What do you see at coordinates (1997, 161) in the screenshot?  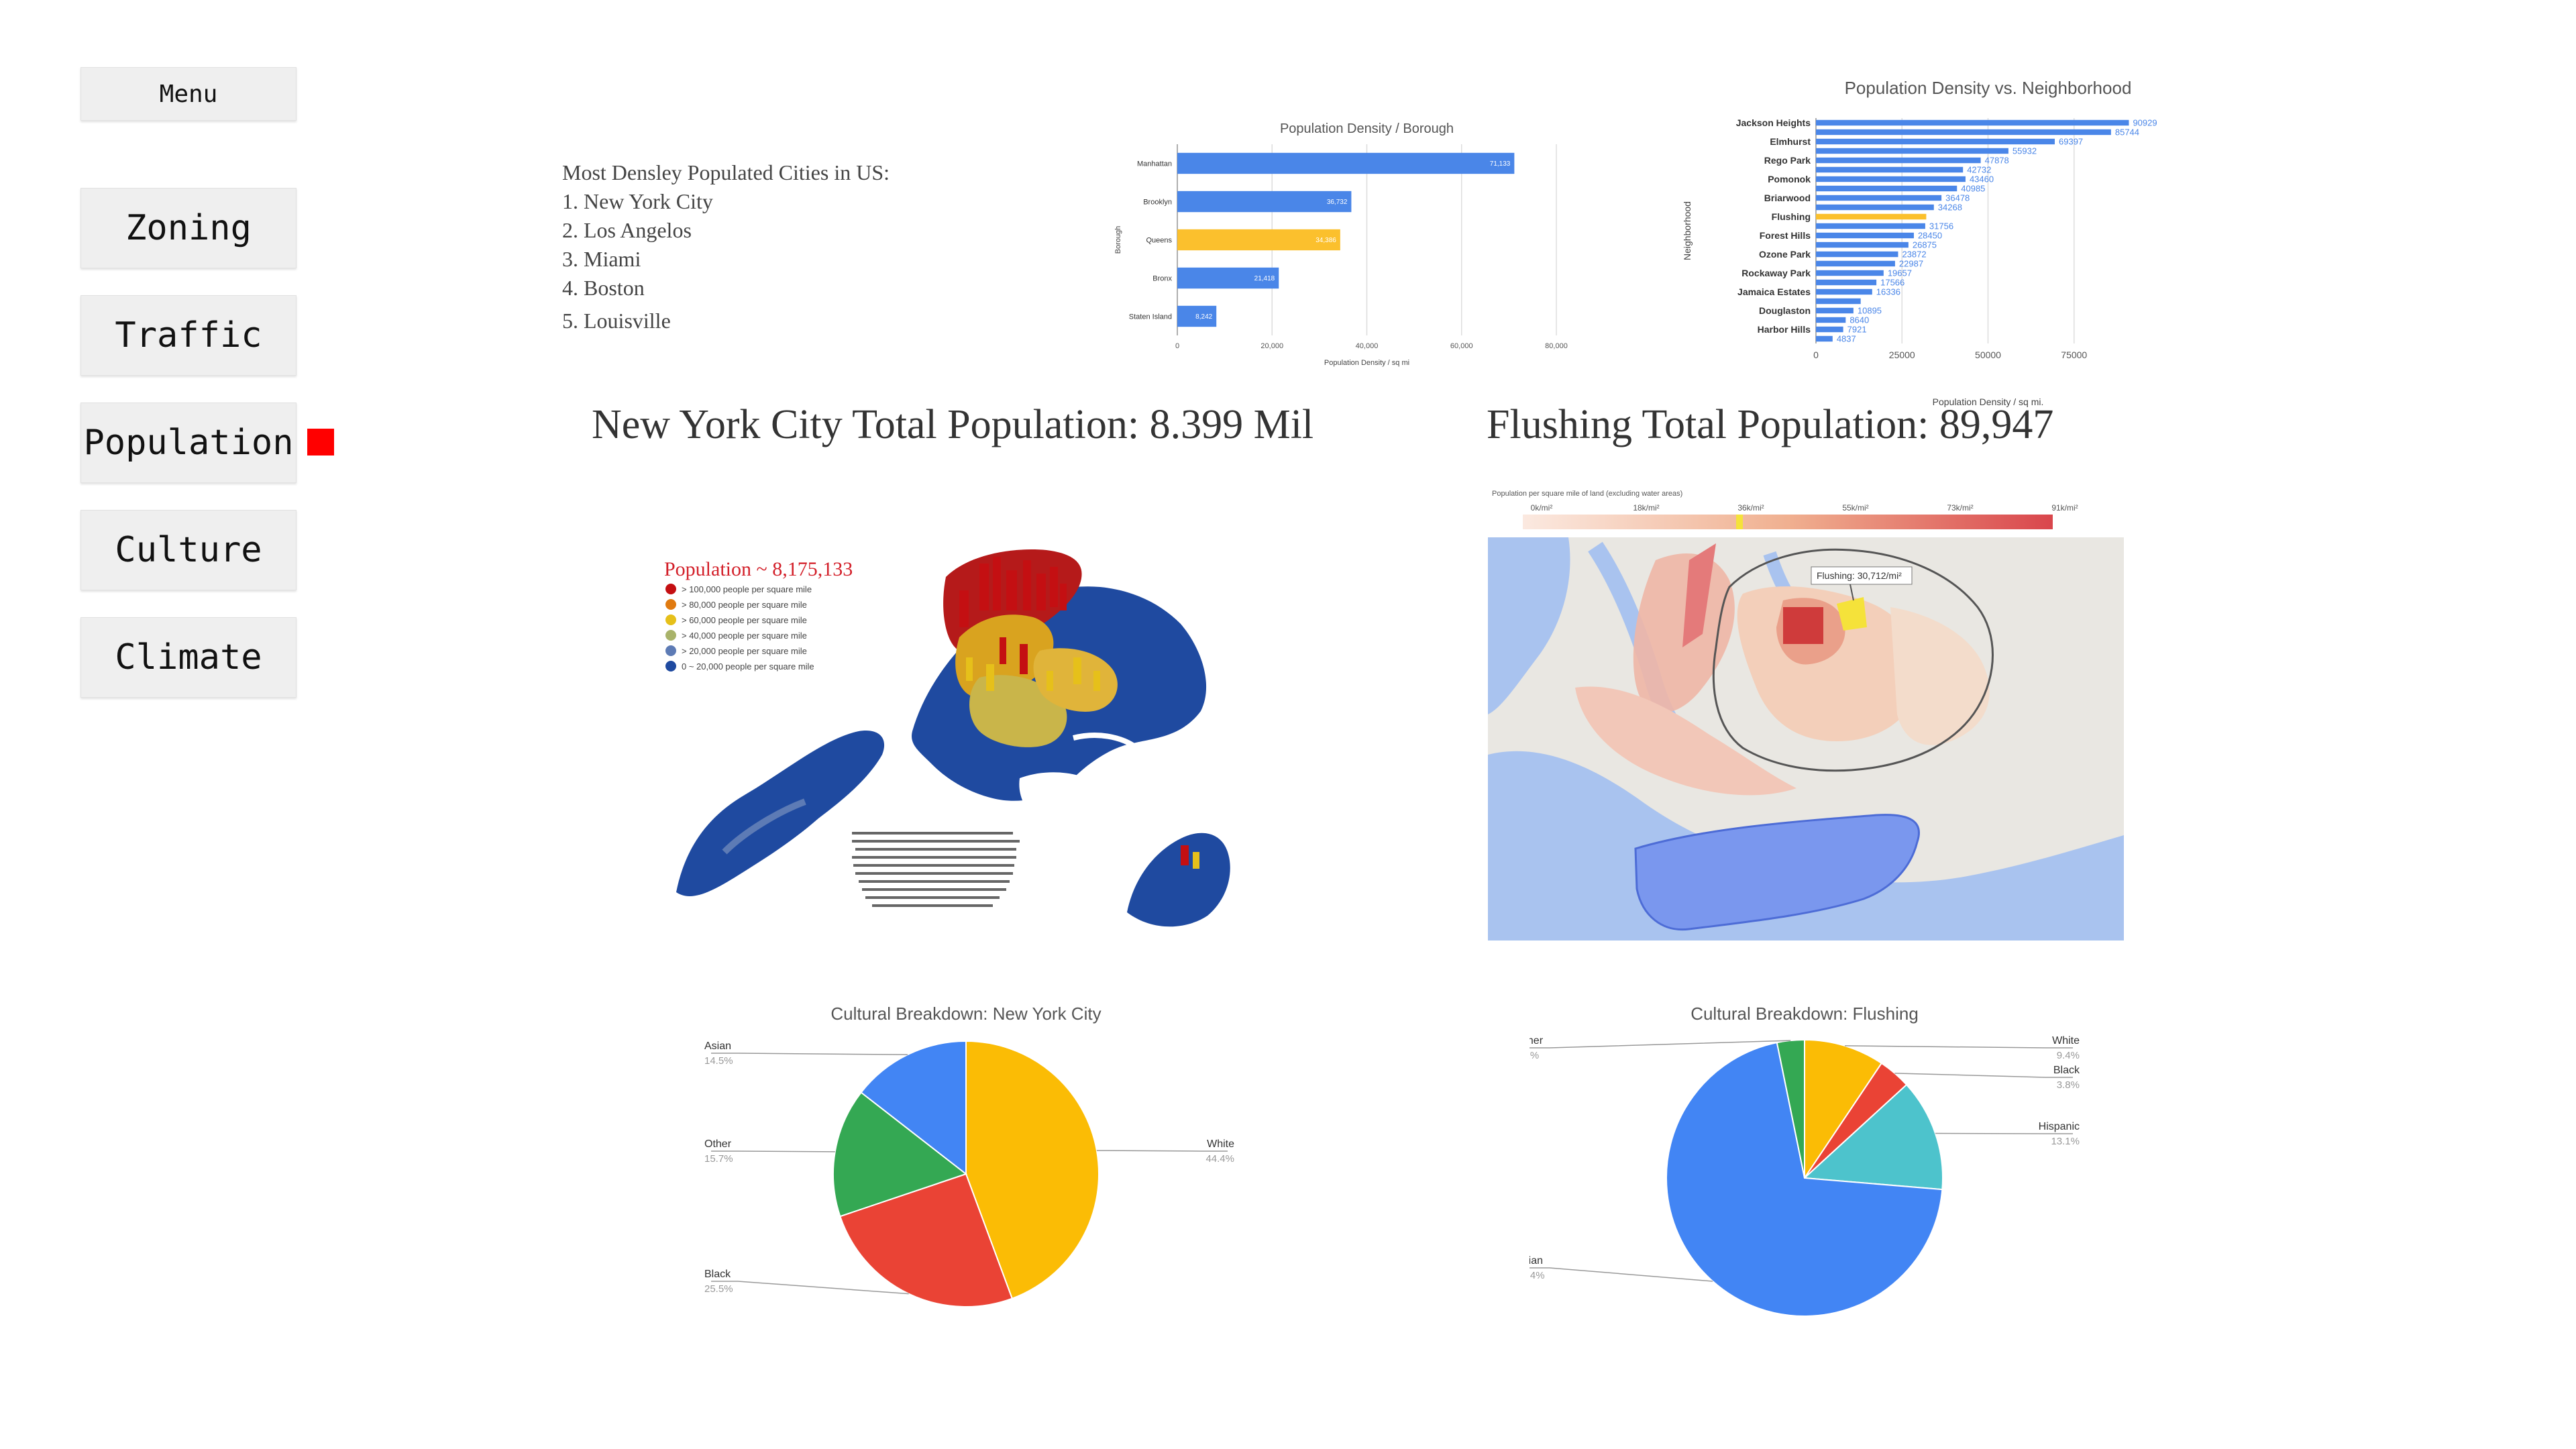 I see `value-label: 47878` at bounding box center [1997, 161].